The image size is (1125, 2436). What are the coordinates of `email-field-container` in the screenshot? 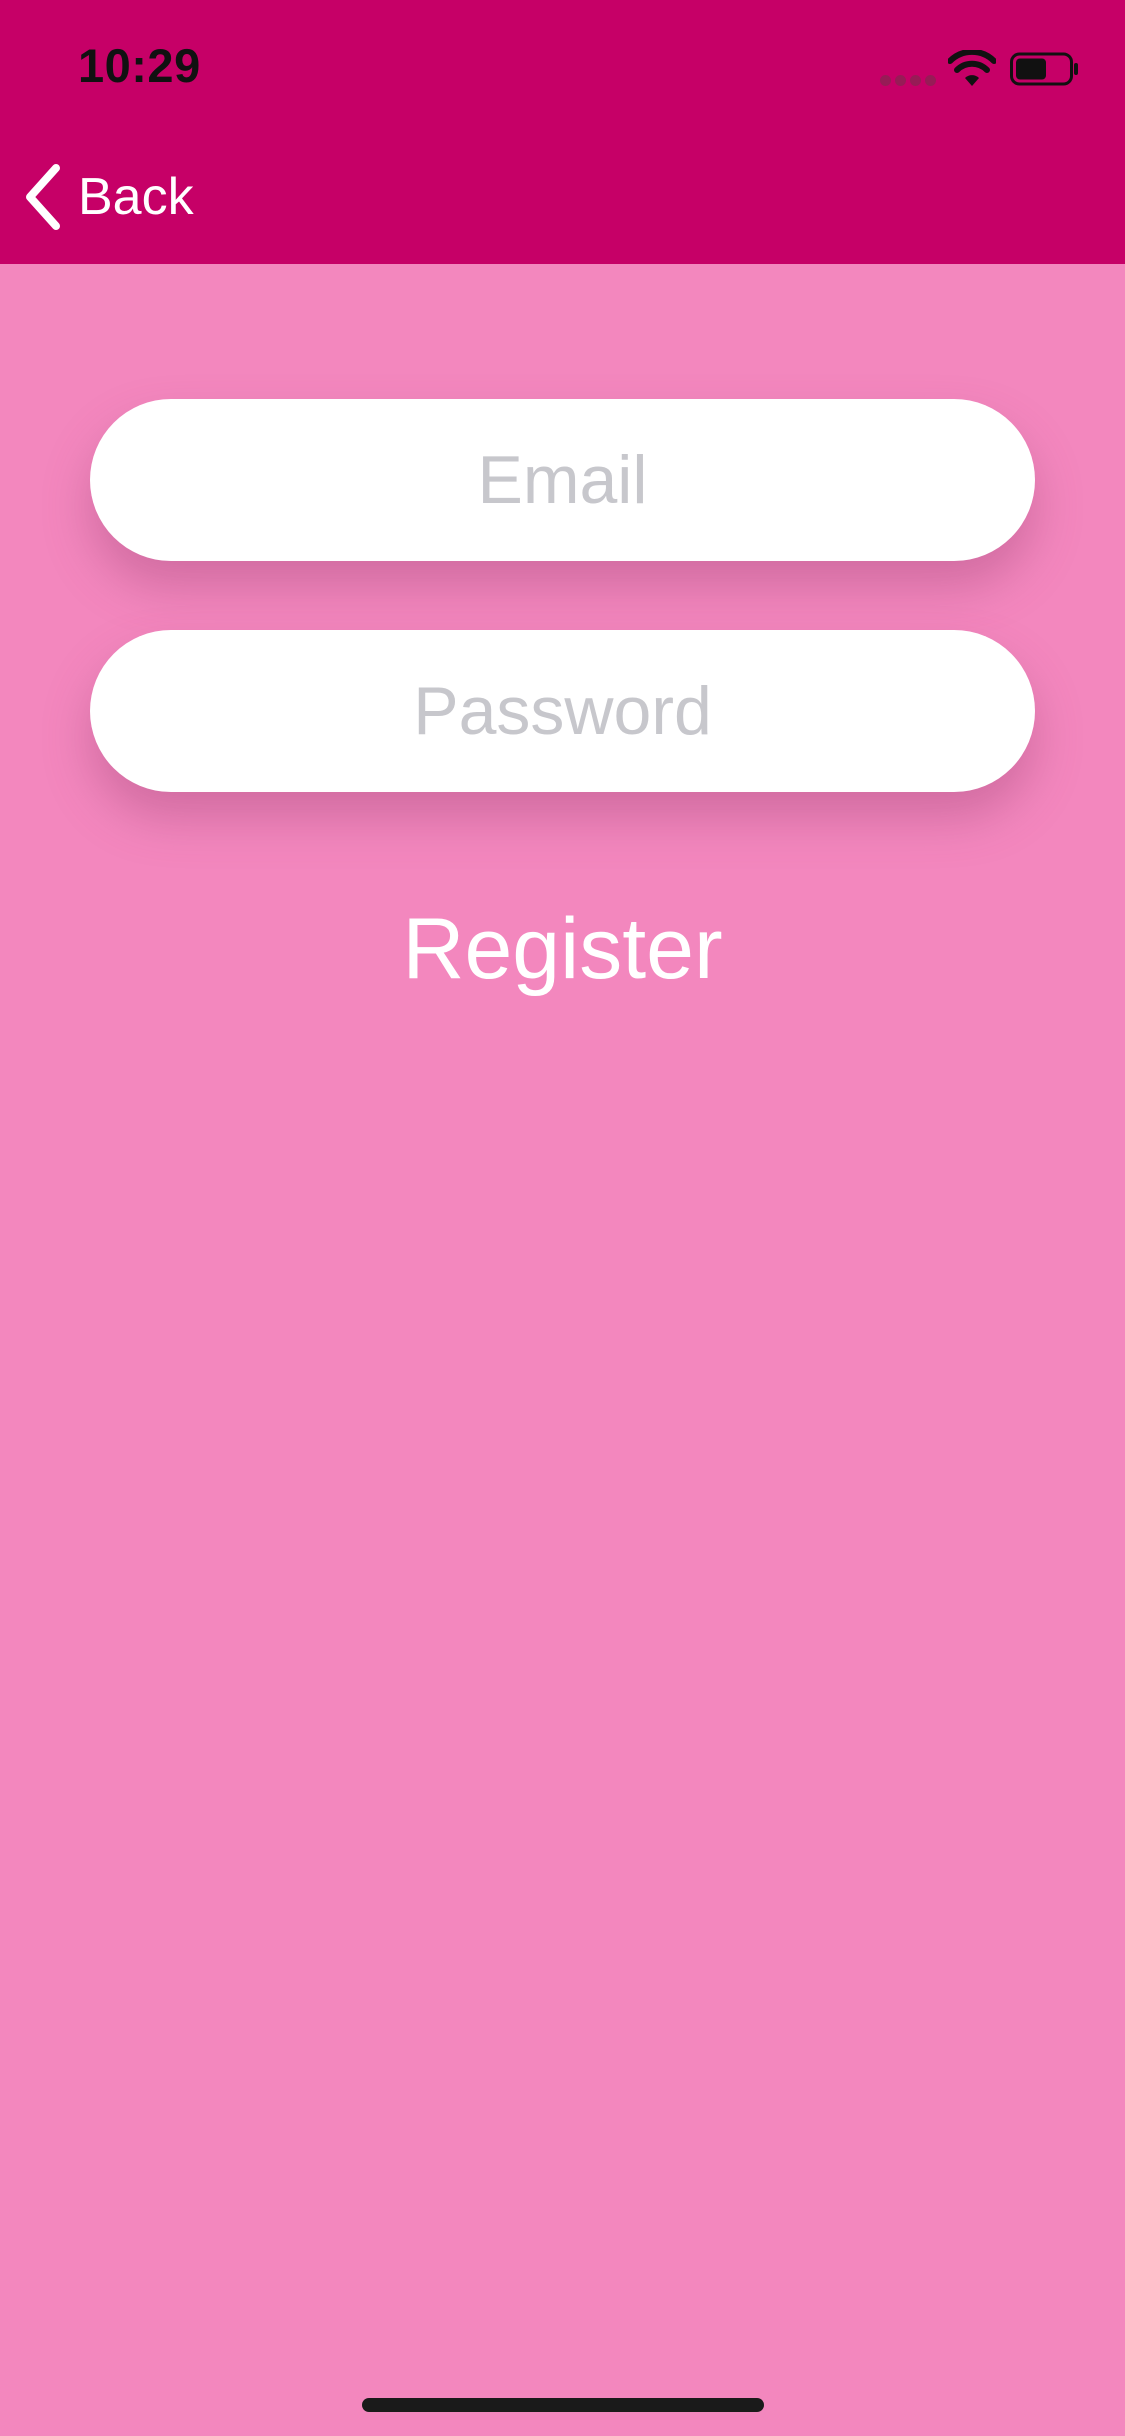 It's located at (562, 480).